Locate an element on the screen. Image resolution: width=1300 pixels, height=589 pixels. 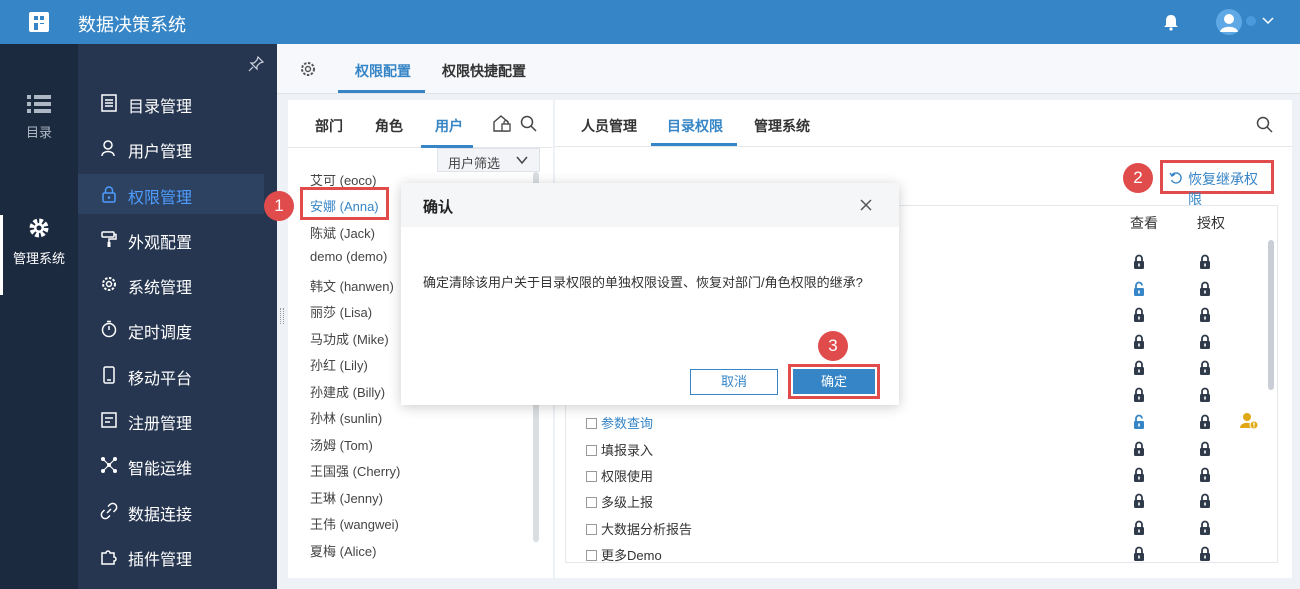
chevron-down-icon is located at coordinates (1268, 20).